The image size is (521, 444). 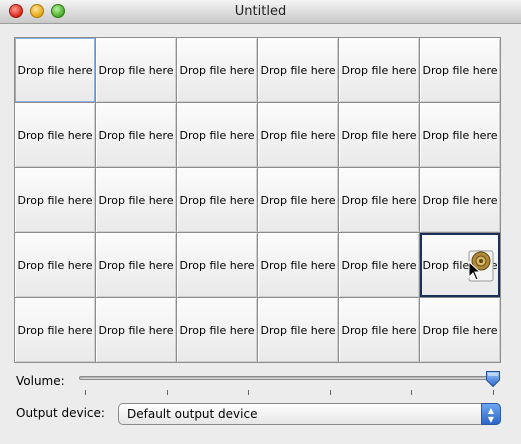 I want to click on select-arrows-icon: ▲ ▼, so click(x=491, y=414).